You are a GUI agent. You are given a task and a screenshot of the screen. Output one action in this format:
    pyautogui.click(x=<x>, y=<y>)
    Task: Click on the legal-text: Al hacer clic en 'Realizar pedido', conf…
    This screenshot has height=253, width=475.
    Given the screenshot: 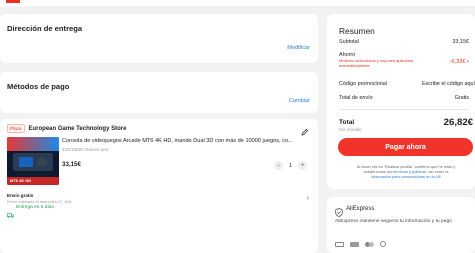 What is the action you would take?
    pyautogui.click(x=406, y=172)
    